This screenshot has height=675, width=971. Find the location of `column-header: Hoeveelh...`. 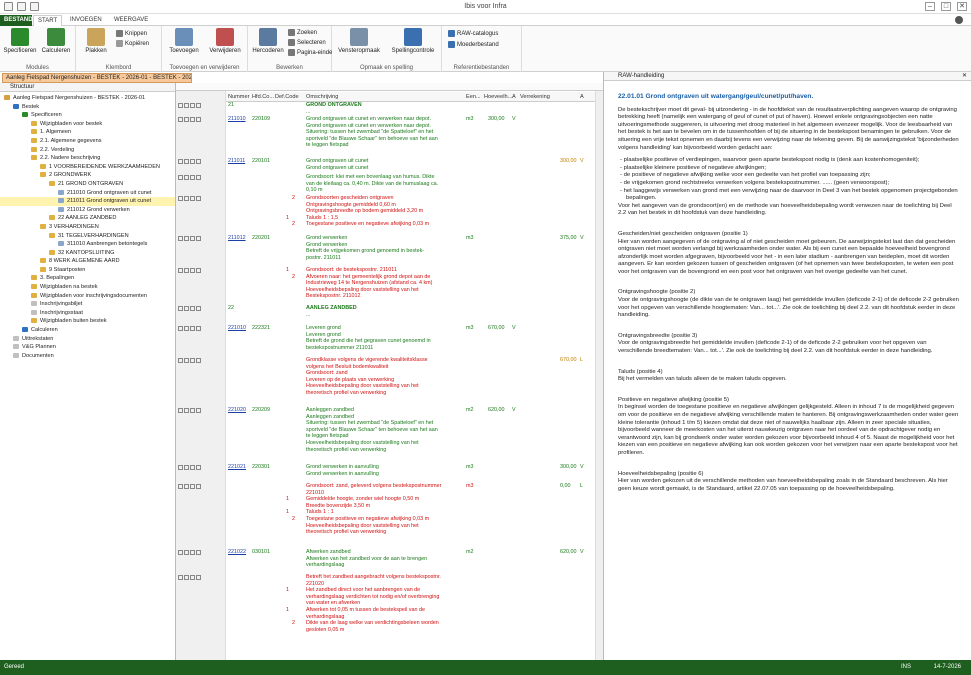

column-header: Hoeveelh... is located at coordinates (498, 97).